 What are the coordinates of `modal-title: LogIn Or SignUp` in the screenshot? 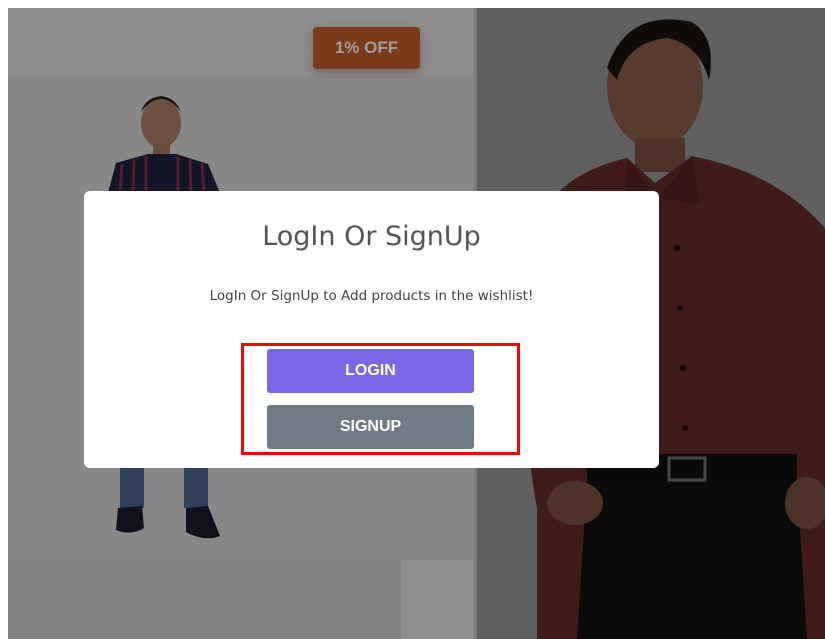 It's located at (371, 236).